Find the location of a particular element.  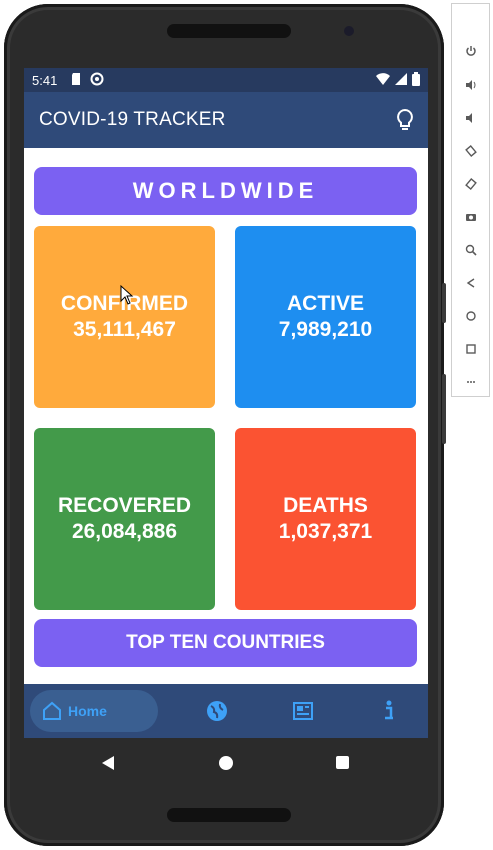

globe-icon is located at coordinates (217, 713).